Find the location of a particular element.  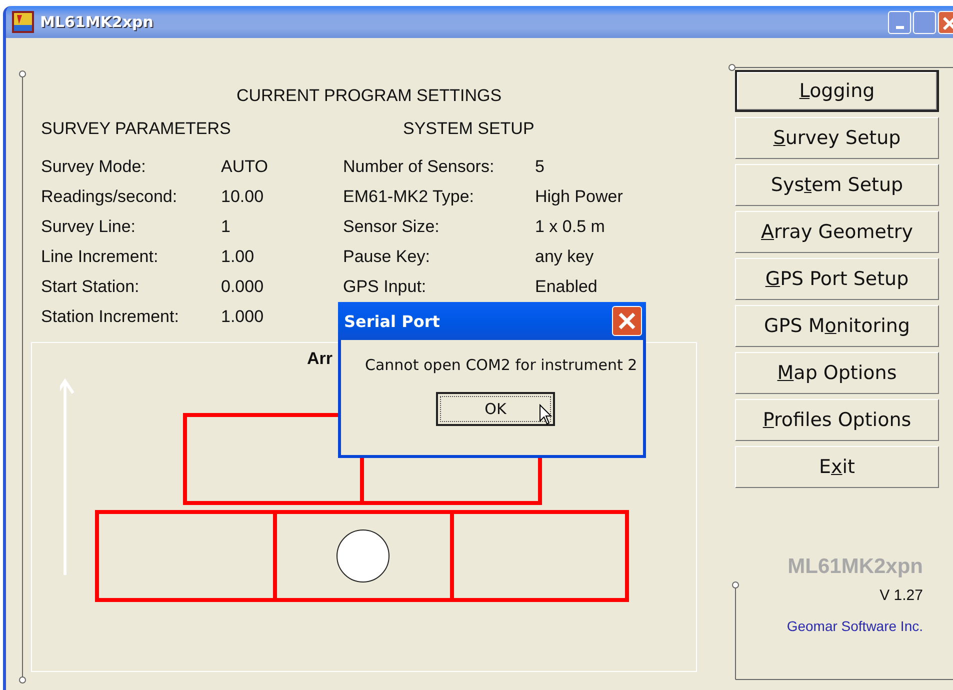

setting-label: Number of Sensors: is located at coordinates (419, 167).